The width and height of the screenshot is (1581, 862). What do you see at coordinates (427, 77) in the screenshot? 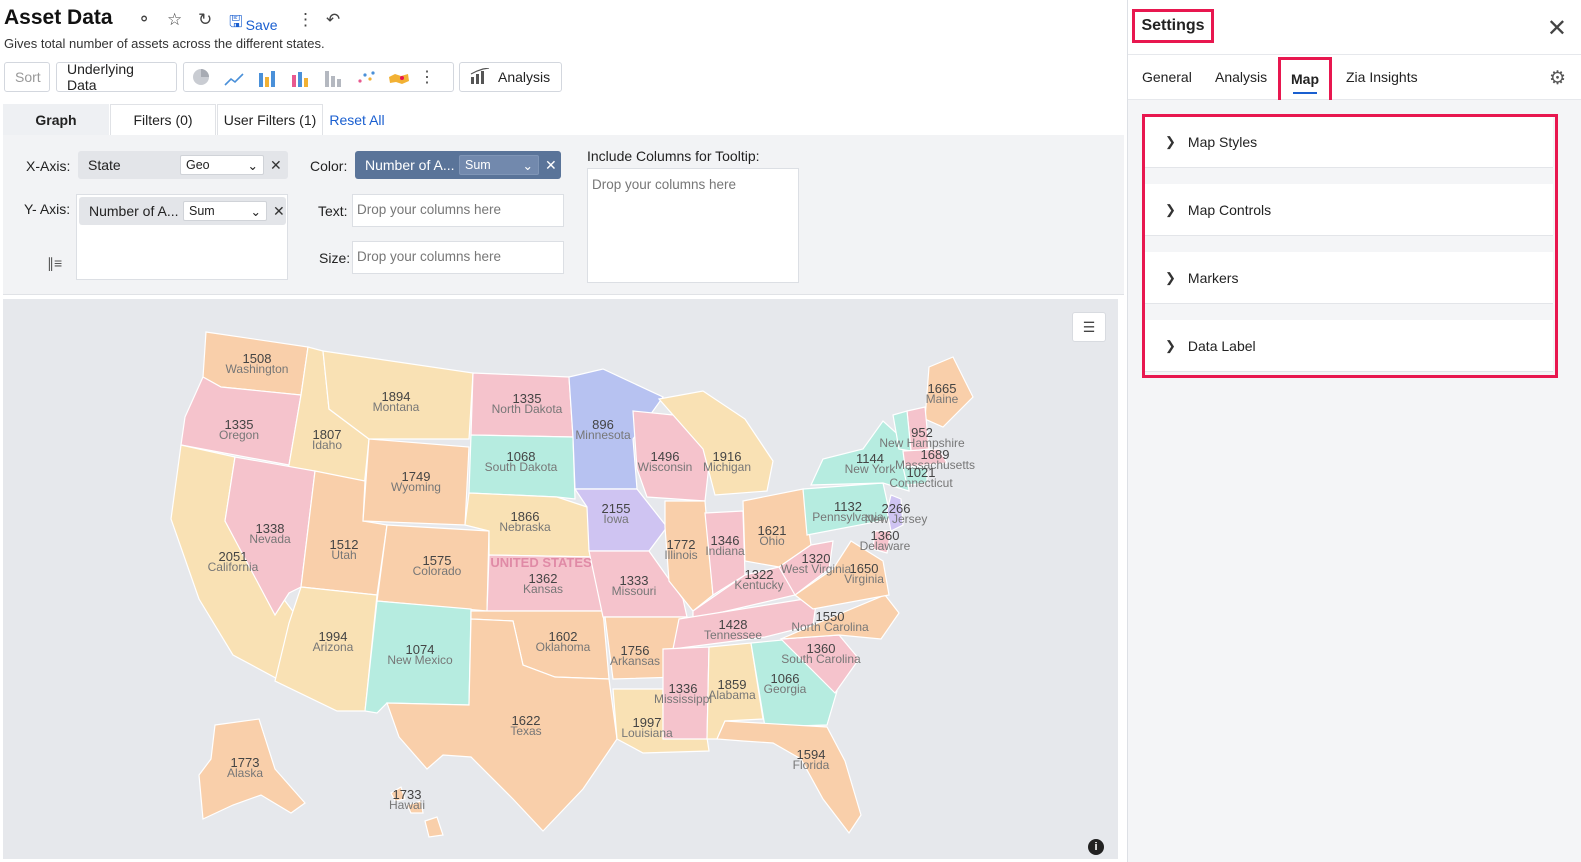
I see `more-charts-icon: ⋮` at bounding box center [427, 77].